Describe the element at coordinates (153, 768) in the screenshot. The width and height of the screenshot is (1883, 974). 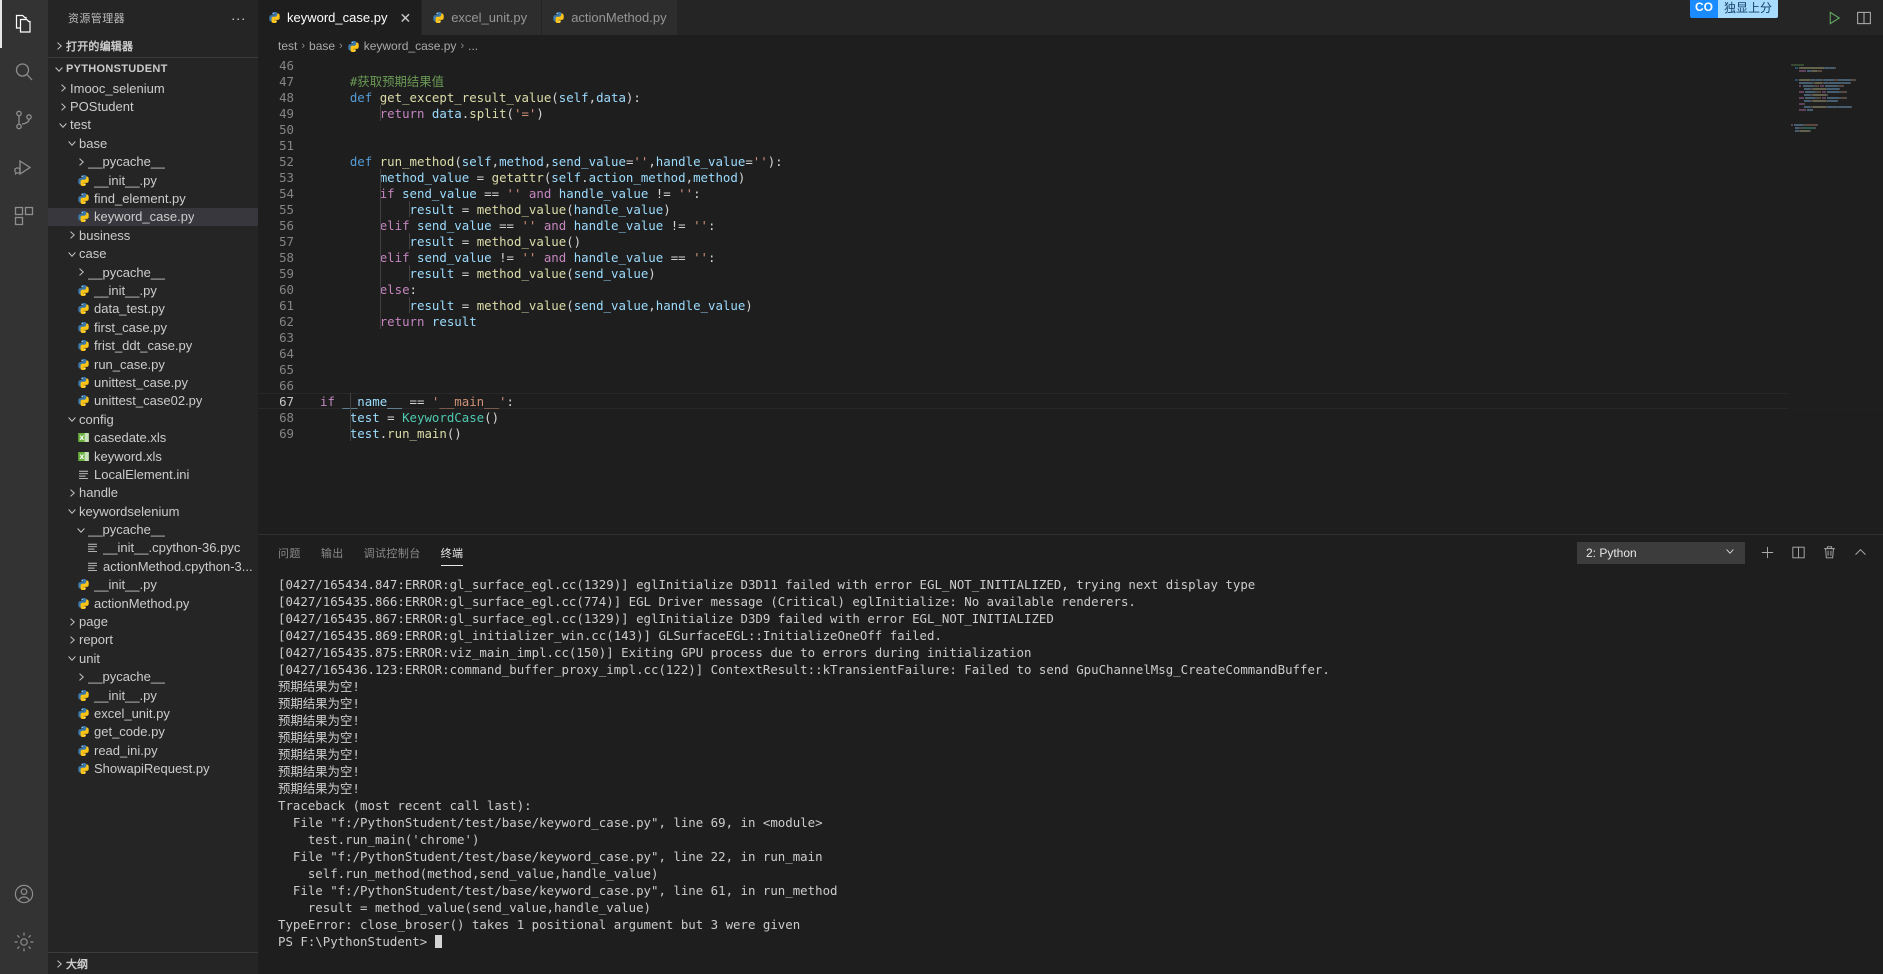
I see `tree-file-ShowapiRequest.py: ShowapiRequest.py` at that location.